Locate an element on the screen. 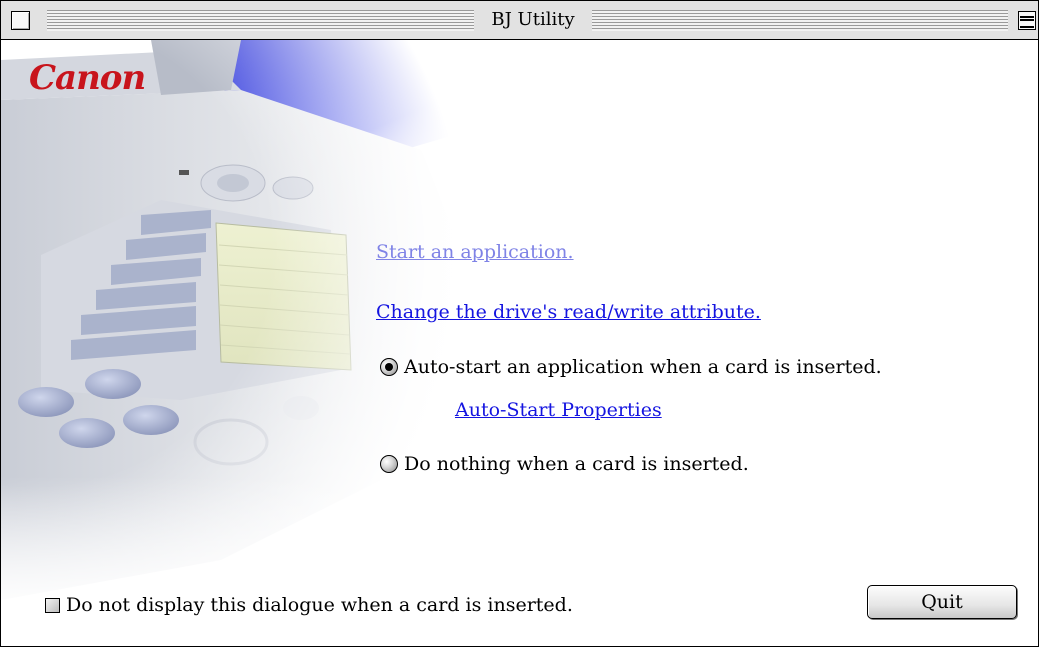 The height and width of the screenshot is (647, 1039). auto-start-properties-link: Auto-Start Properties is located at coordinates (558, 410).